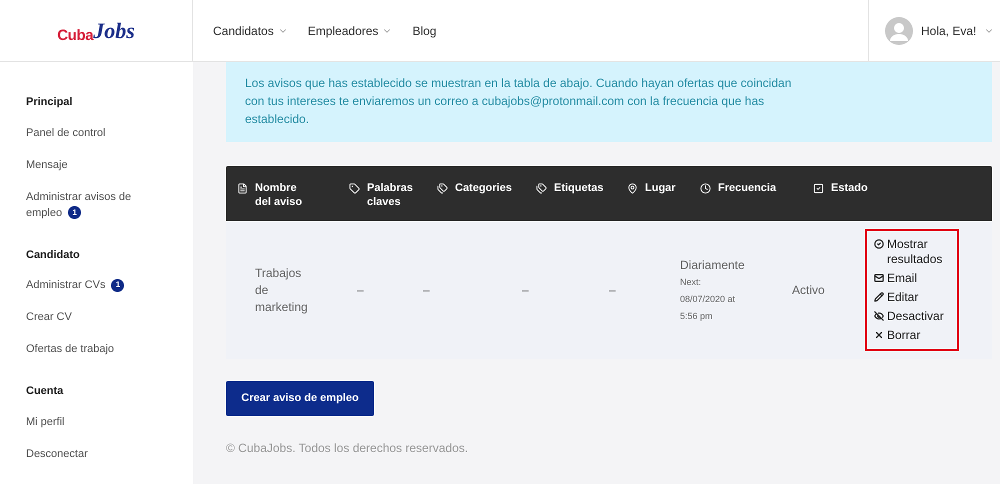 The width and height of the screenshot is (1000, 484). What do you see at coordinates (96, 30) in the screenshot?
I see `logo: CubaJobs` at bounding box center [96, 30].